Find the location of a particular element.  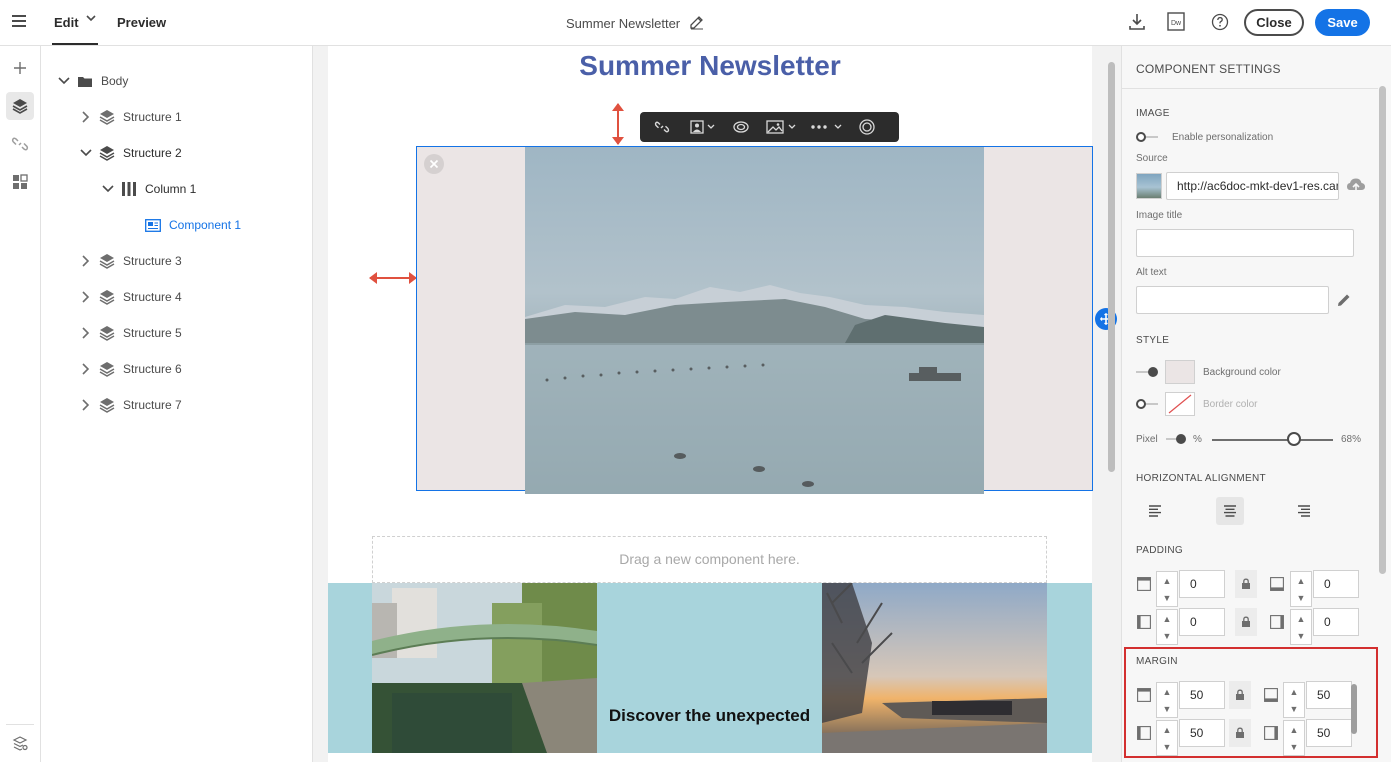

horizontal-resize-arrow-icon is located at coordinates (393, 278).